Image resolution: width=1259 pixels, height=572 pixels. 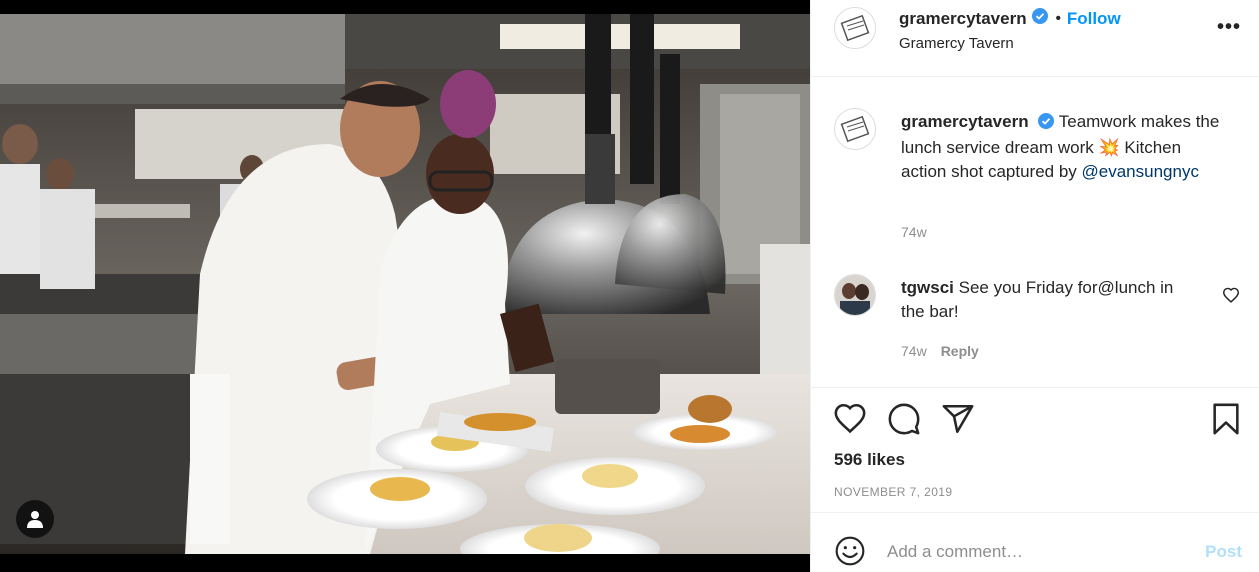 I want to click on smiley-icon, so click(x=850, y=551).